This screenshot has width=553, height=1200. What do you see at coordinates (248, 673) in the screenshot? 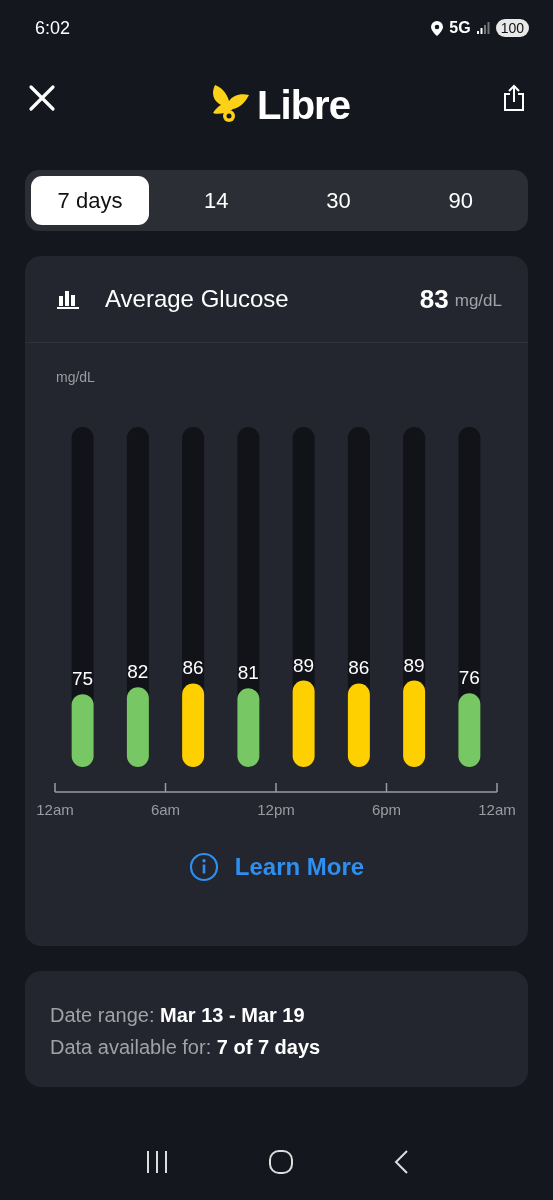
I see `bar-value: 81` at bounding box center [248, 673].